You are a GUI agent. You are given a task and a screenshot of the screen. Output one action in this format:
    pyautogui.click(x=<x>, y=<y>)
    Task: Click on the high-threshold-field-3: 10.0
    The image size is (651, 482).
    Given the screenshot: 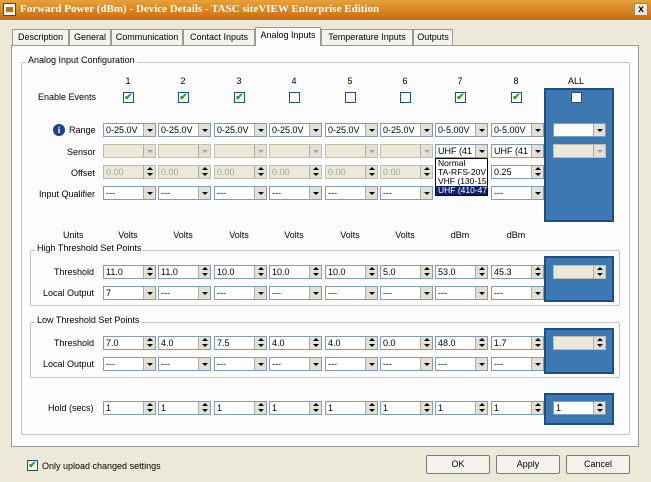 What is the action you would take?
    pyautogui.click(x=240, y=272)
    